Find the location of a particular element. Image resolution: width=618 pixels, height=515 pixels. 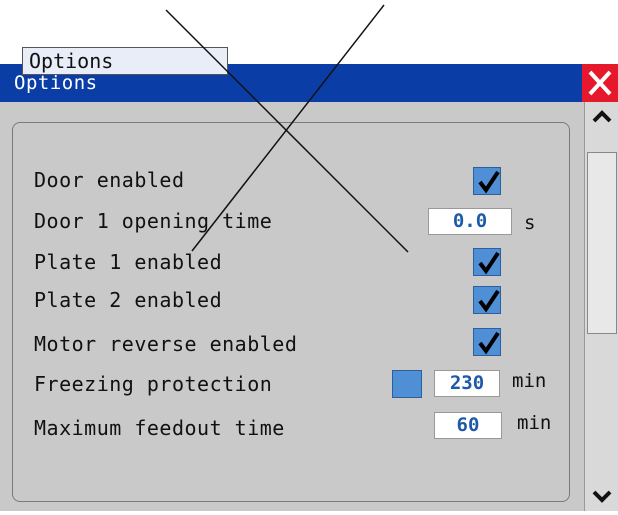

maximum-feedout-time-field: 60 is located at coordinates (468, 425).